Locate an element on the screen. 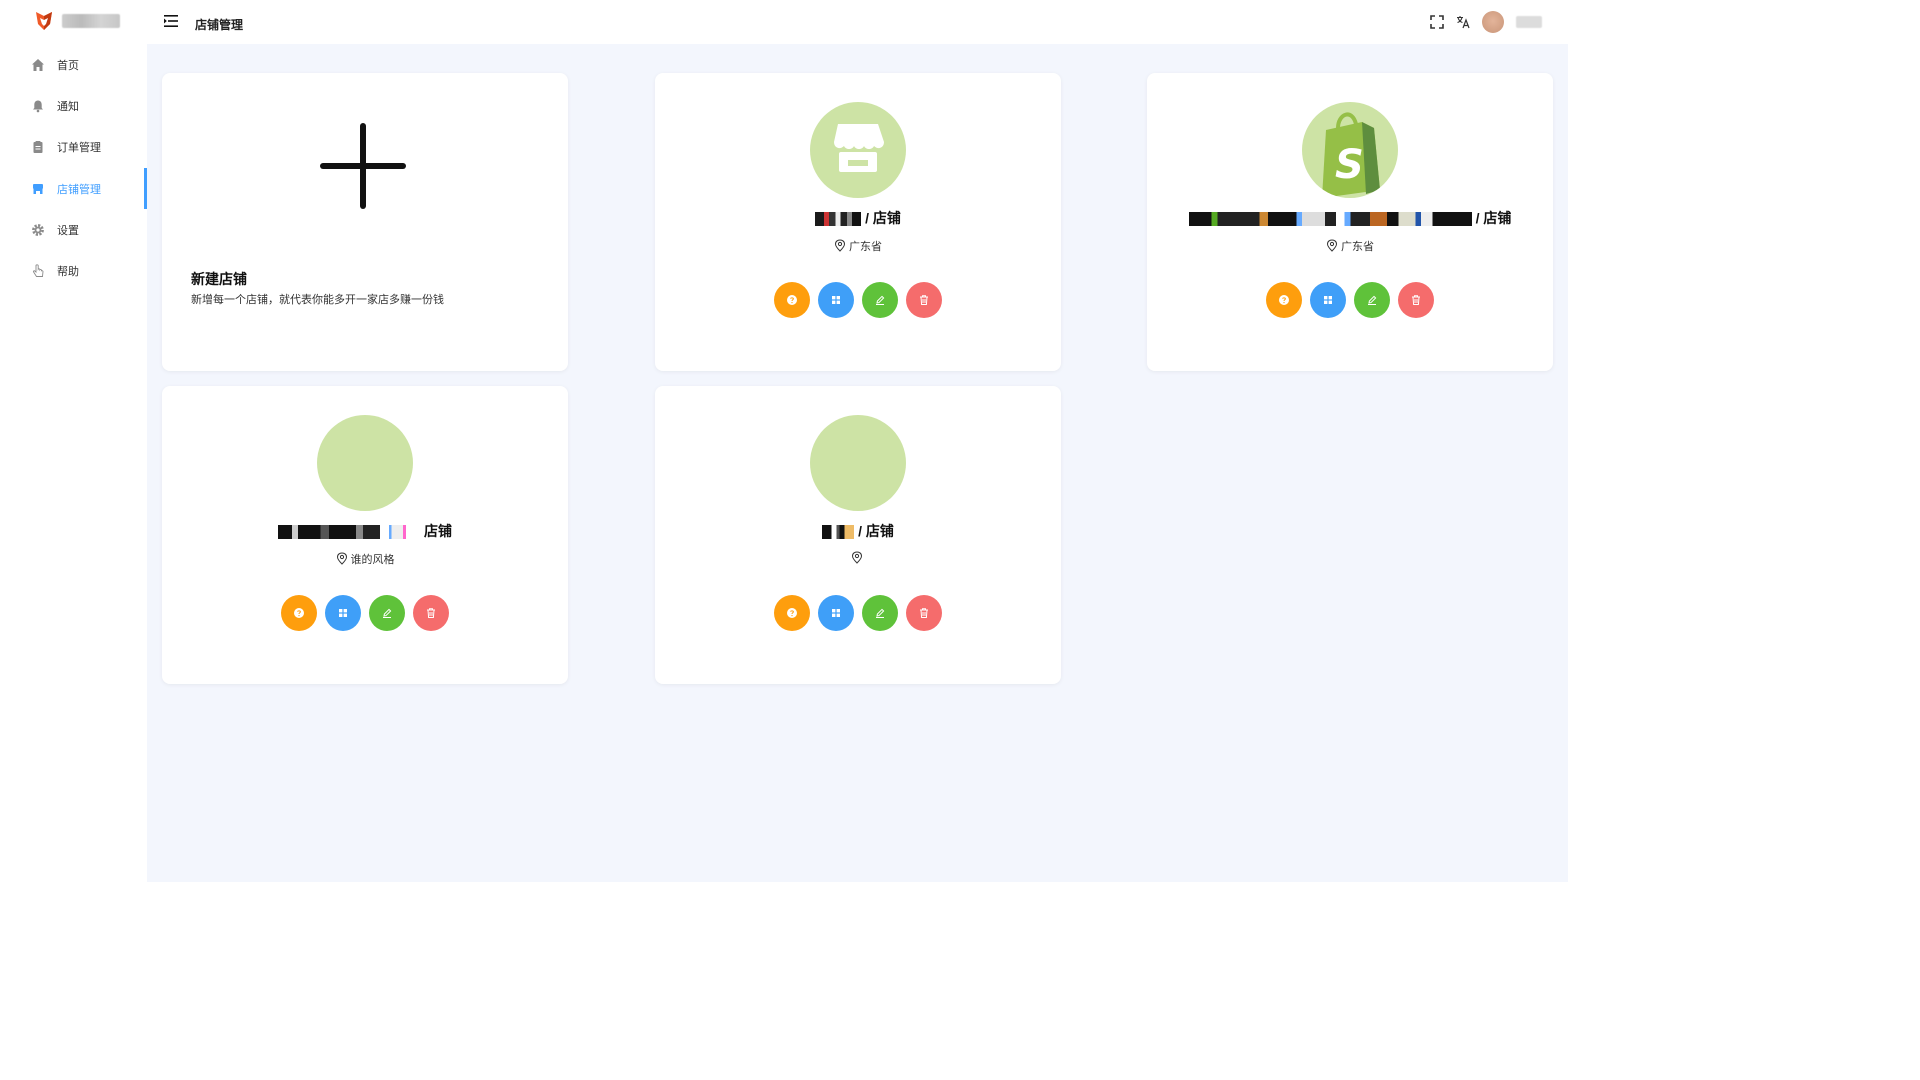  new-store-card: 新建店铺 新增每一个店铺，就代表你能多开一家店多赚一份钱 is located at coordinates (365, 222).